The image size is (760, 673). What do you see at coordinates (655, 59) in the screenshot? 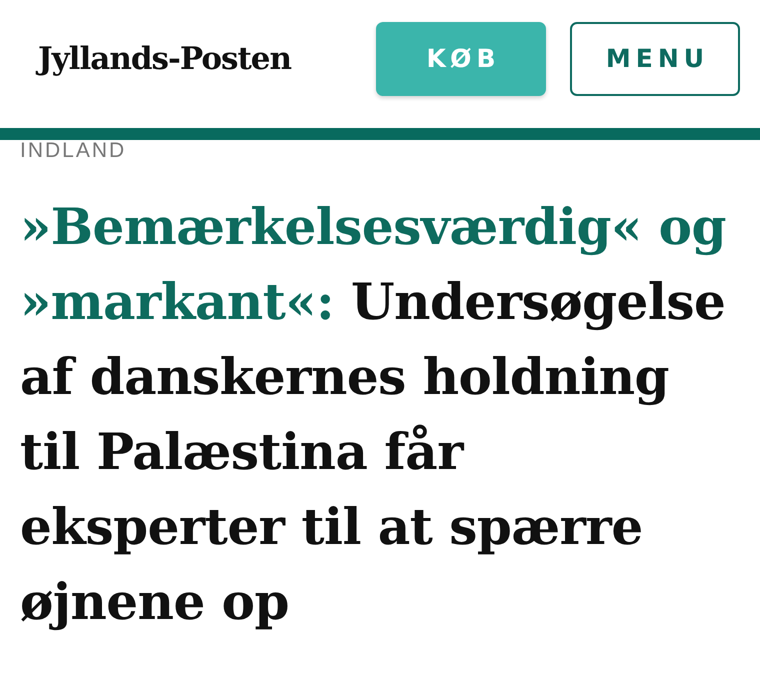
I see `menu-button: MENU` at bounding box center [655, 59].